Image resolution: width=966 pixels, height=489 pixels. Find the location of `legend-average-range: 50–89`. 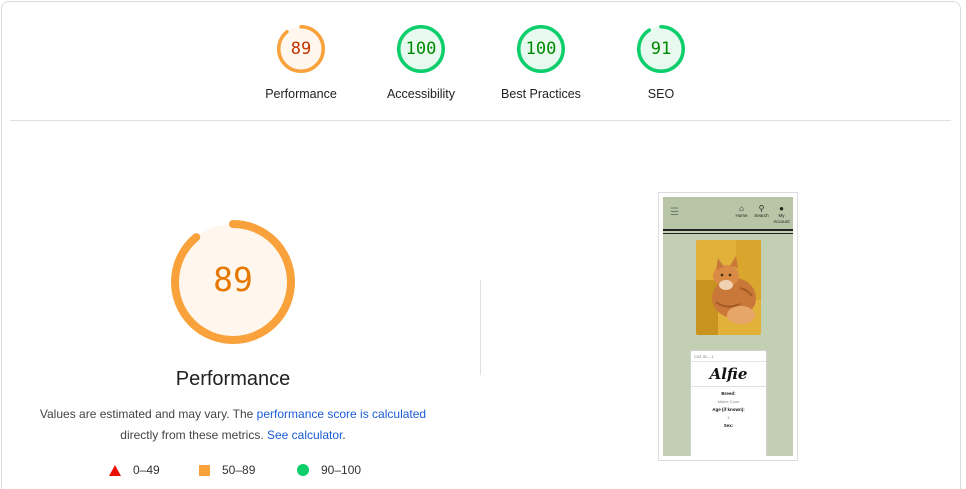

legend-average-range: 50–89 is located at coordinates (239, 470).